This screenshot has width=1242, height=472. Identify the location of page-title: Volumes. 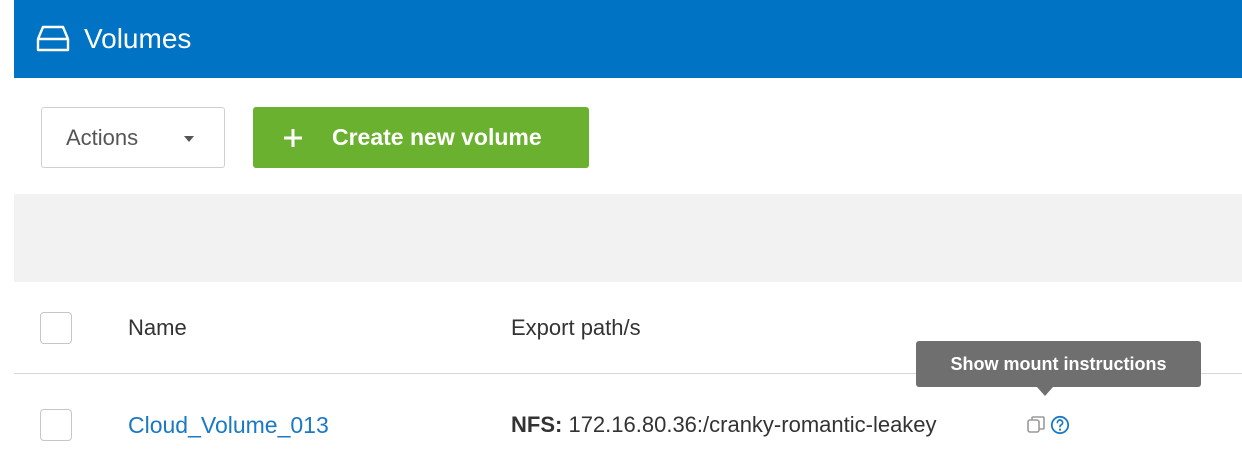
(138, 38).